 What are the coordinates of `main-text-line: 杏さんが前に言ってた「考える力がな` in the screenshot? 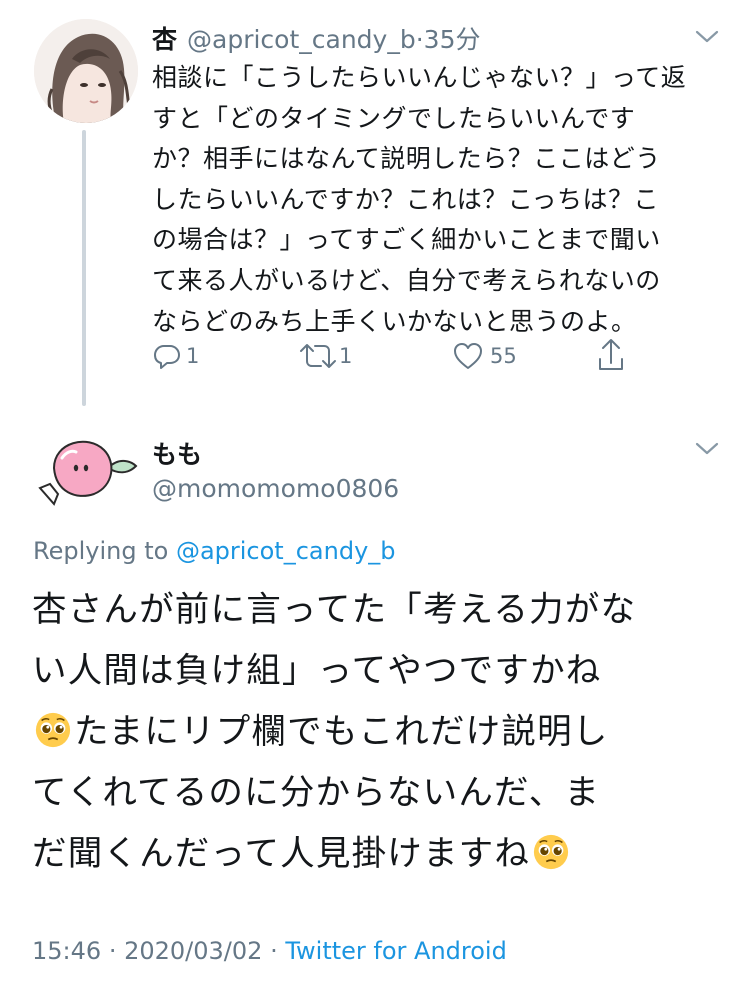 It's located at (334, 610).